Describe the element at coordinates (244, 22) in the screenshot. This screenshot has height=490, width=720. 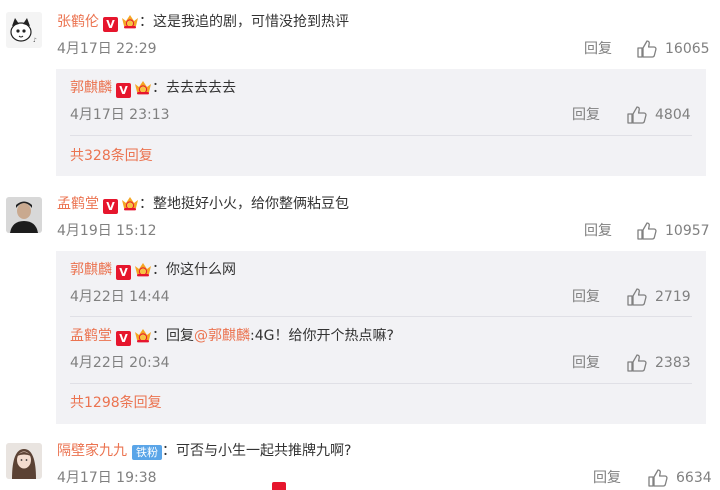
I see `comment-text: ：这是我追的剧，可惜没抢到热评` at that location.